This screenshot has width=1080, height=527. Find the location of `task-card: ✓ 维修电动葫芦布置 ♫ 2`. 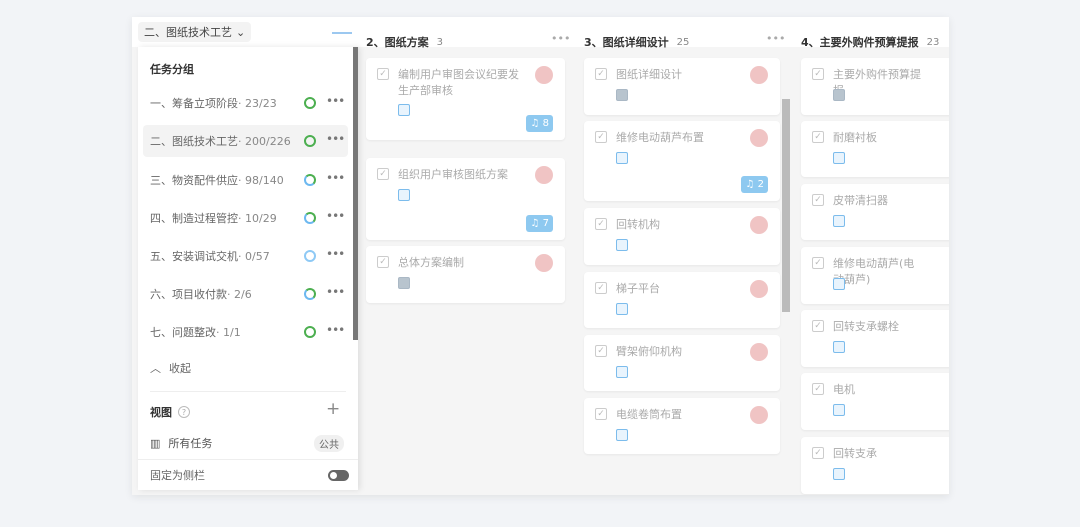

task-card: ✓ 维修电动葫芦布置 ♫ 2 is located at coordinates (682, 161).